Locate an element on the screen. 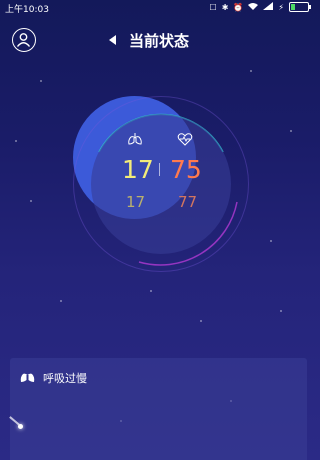  gauge-middle-ring is located at coordinates (161, 184).